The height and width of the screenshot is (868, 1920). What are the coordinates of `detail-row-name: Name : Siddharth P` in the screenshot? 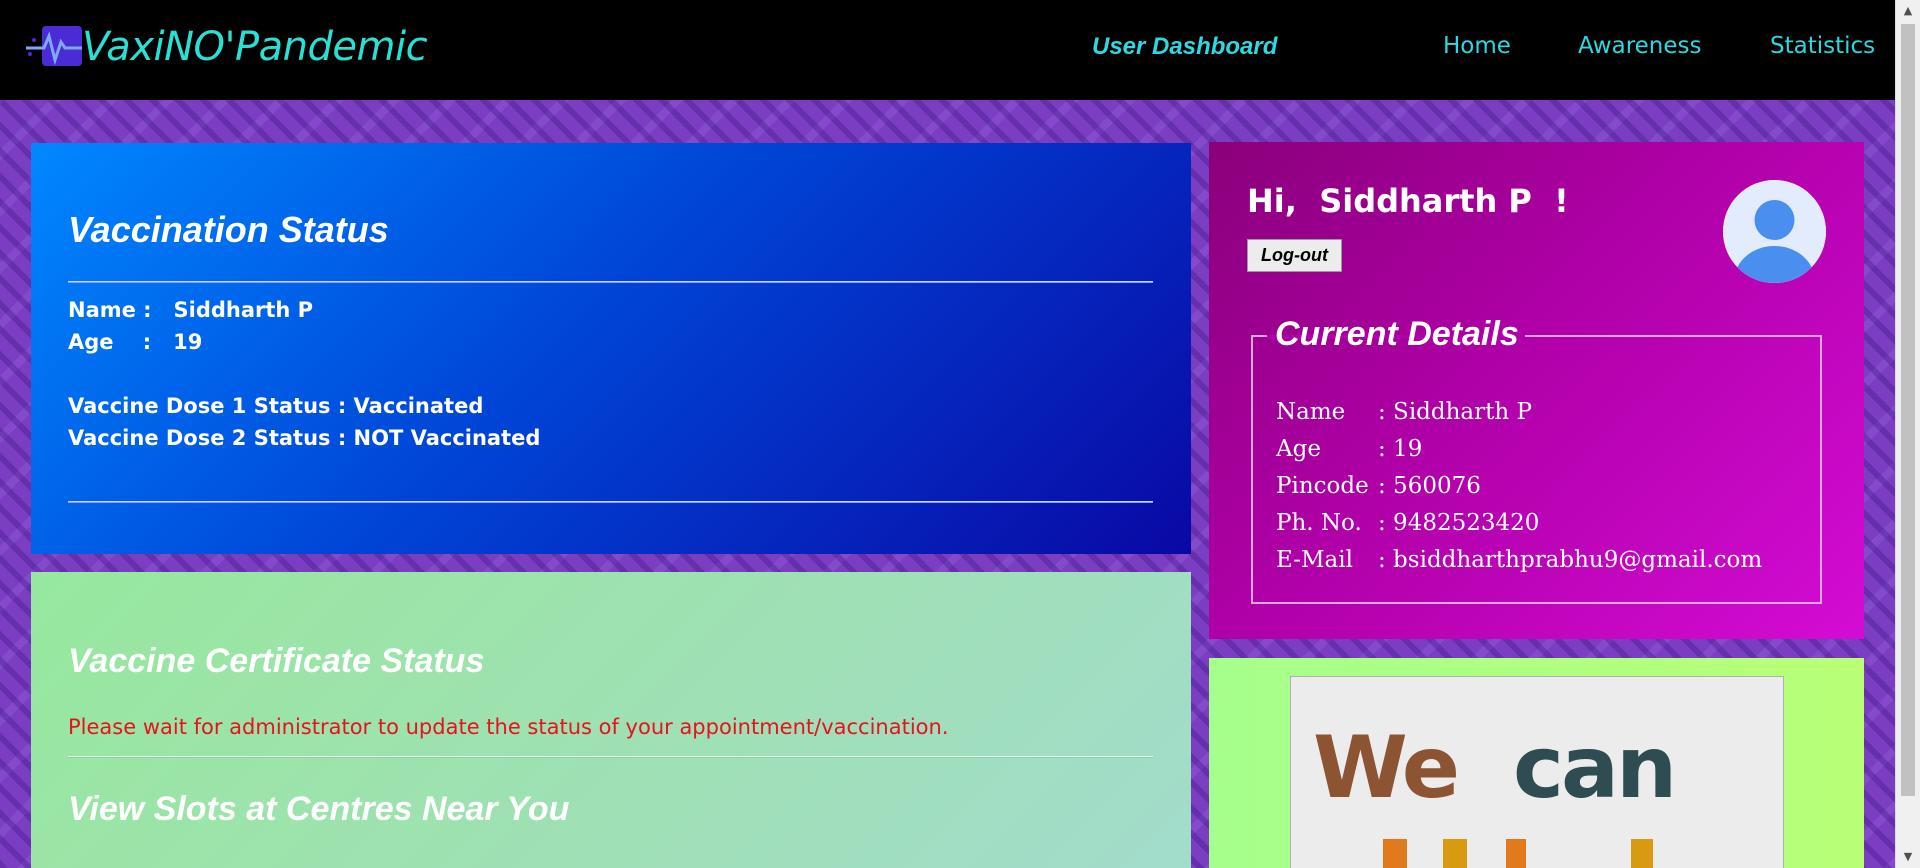 It's located at (1404, 412).